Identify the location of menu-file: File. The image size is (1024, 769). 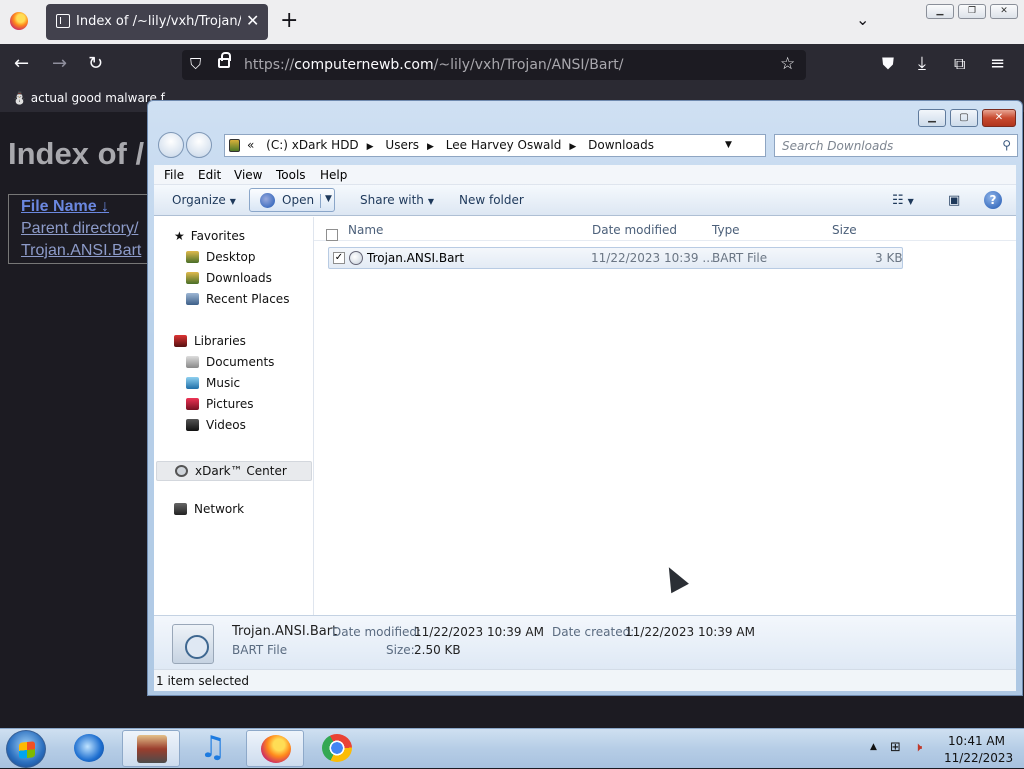
(174, 175).